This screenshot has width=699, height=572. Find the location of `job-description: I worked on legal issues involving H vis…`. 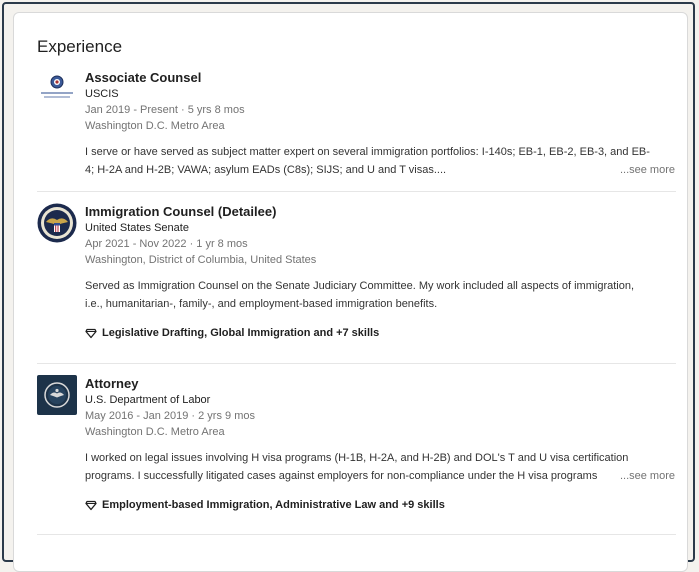

job-description: I worked on legal issues involving H vis… is located at coordinates (380, 467).